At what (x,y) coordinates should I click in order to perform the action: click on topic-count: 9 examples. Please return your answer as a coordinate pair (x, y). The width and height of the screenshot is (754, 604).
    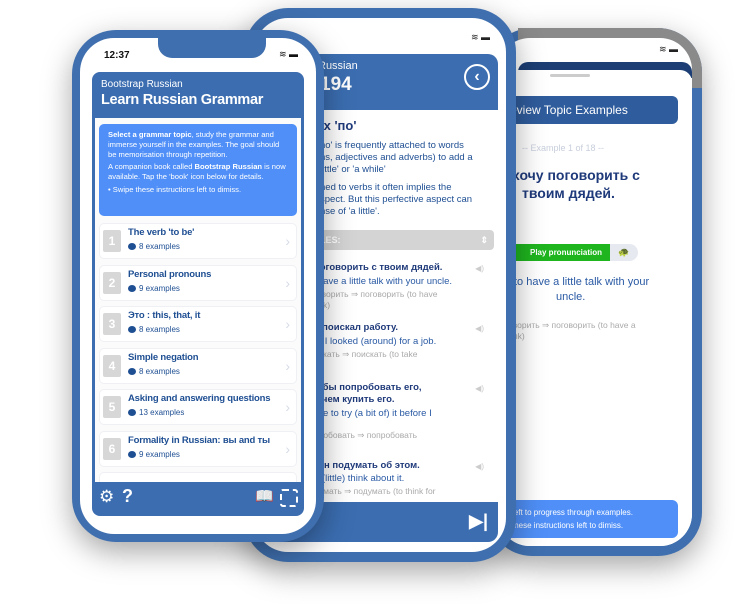
    Looking at the image, I should click on (154, 288).